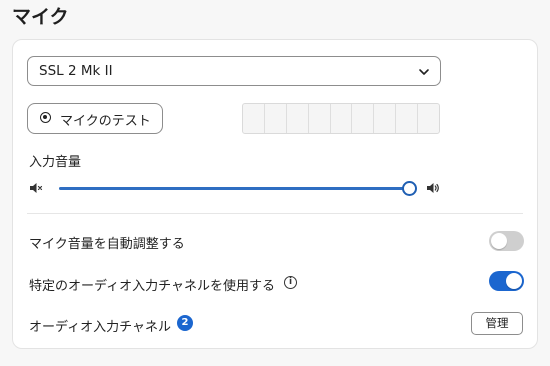  Describe the element at coordinates (100, 327) in the screenshot. I see `audio-channel-label: オーディオ入力チャネル` at that location.